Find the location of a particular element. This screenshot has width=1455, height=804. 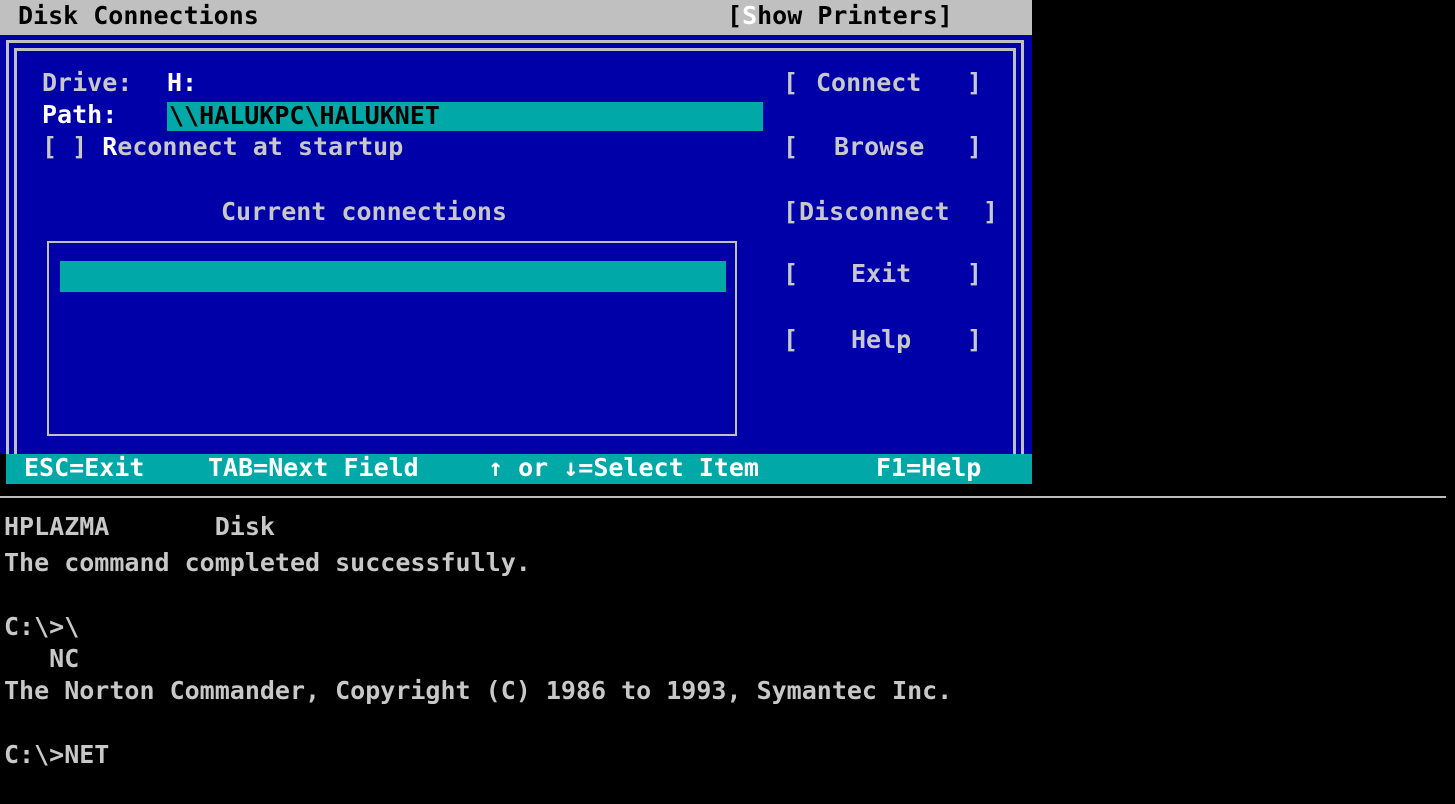

exit-button-label: Exit is located at coordinates (881, 274).